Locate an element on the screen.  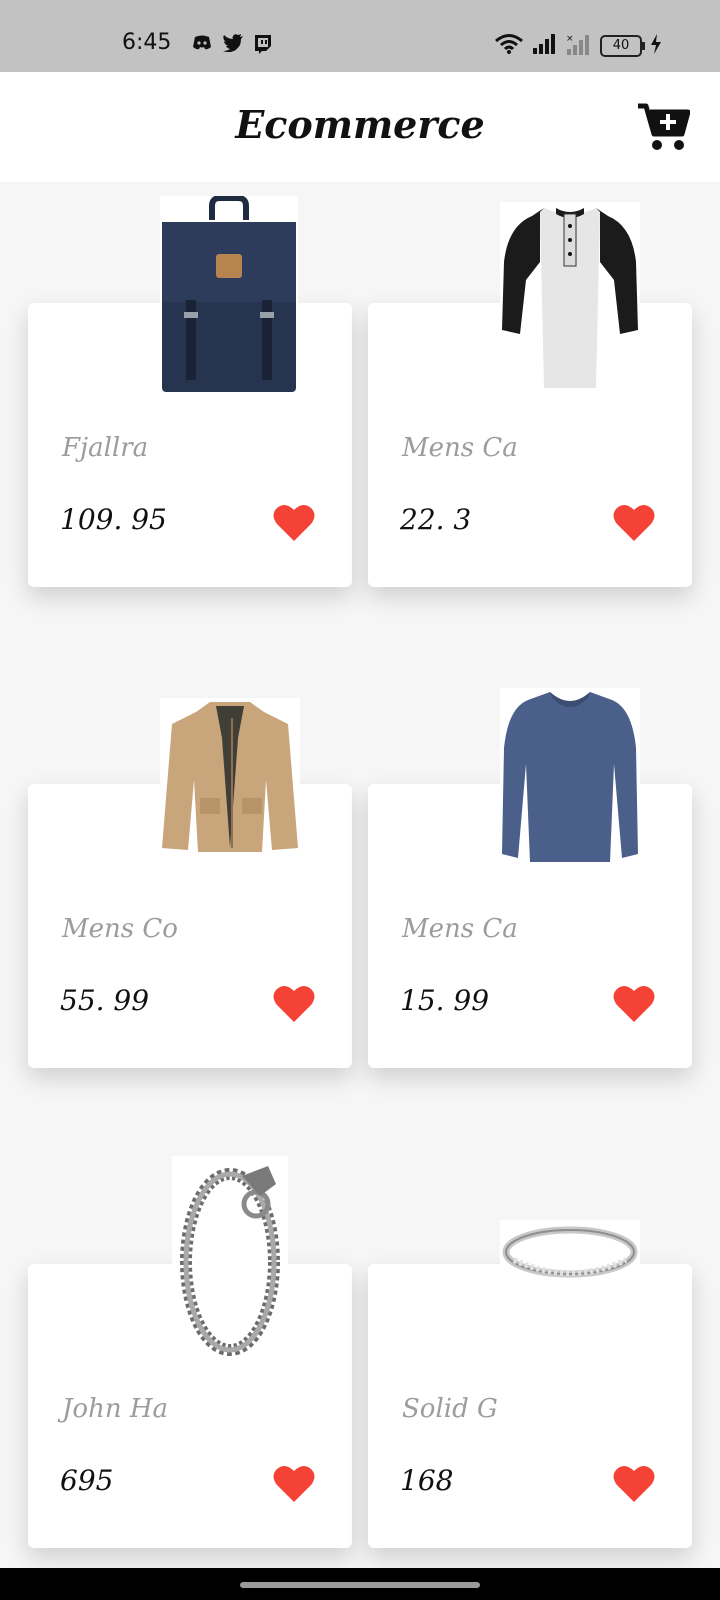
raglan-tshirt-image is located at coordinates (570, 296).